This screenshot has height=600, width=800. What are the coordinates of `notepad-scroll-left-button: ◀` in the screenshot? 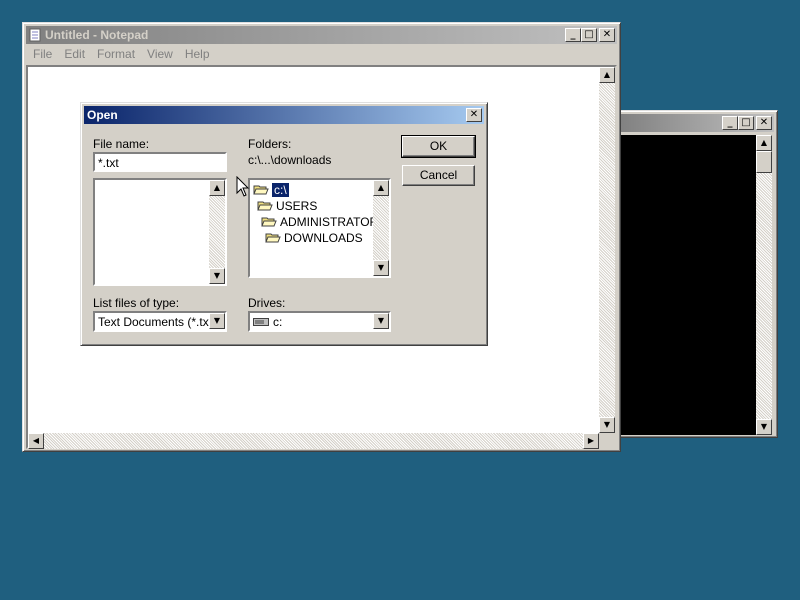 It's located at (36, 441).